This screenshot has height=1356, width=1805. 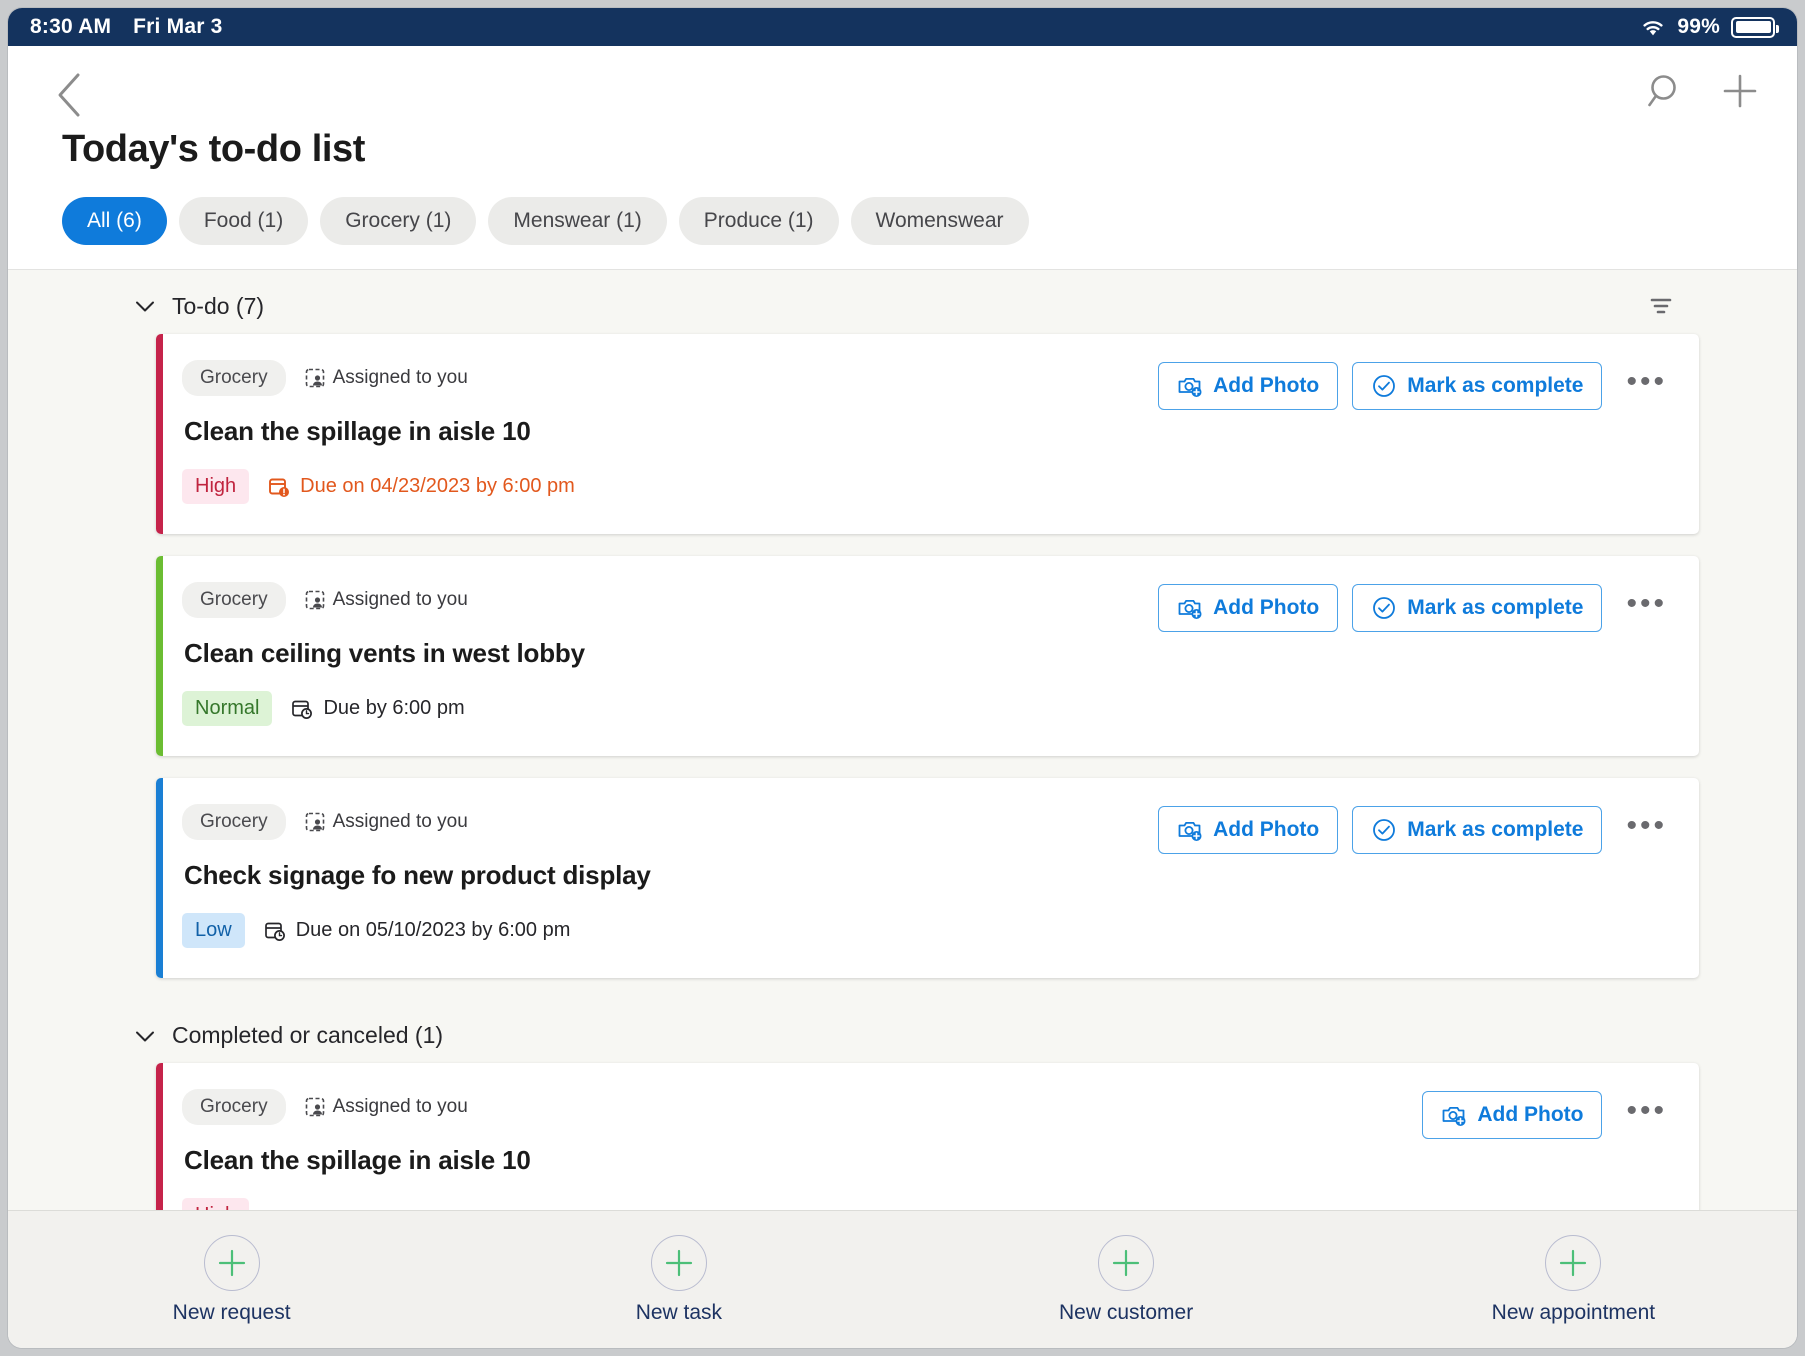 What do you see at coordinates (114, 221) in the screenshot?
I see `filter-pill-all: All (6)` at bounding box center [114, 221].